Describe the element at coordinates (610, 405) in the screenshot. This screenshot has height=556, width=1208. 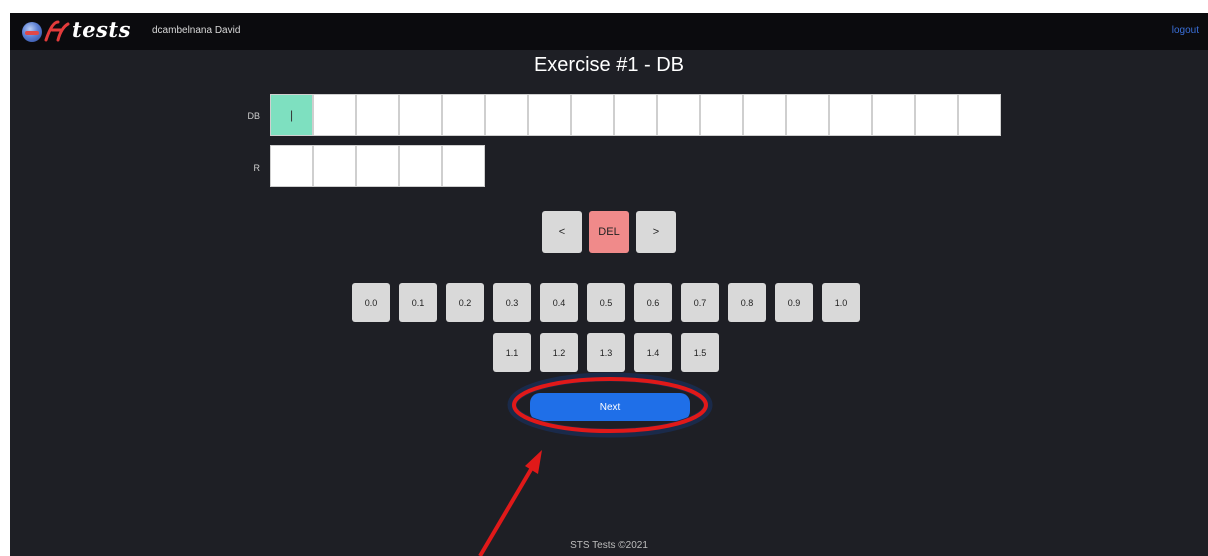
I see `highlight-ellipse` at that location.